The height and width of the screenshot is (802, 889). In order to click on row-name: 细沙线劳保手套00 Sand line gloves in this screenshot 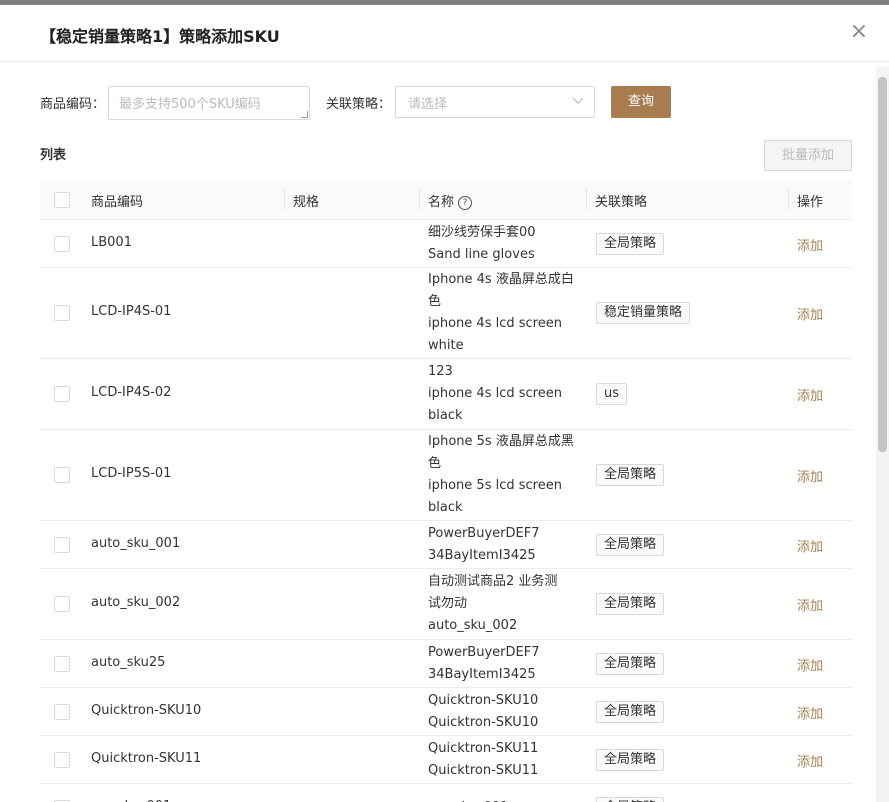, I will do `click(482, 244)`.